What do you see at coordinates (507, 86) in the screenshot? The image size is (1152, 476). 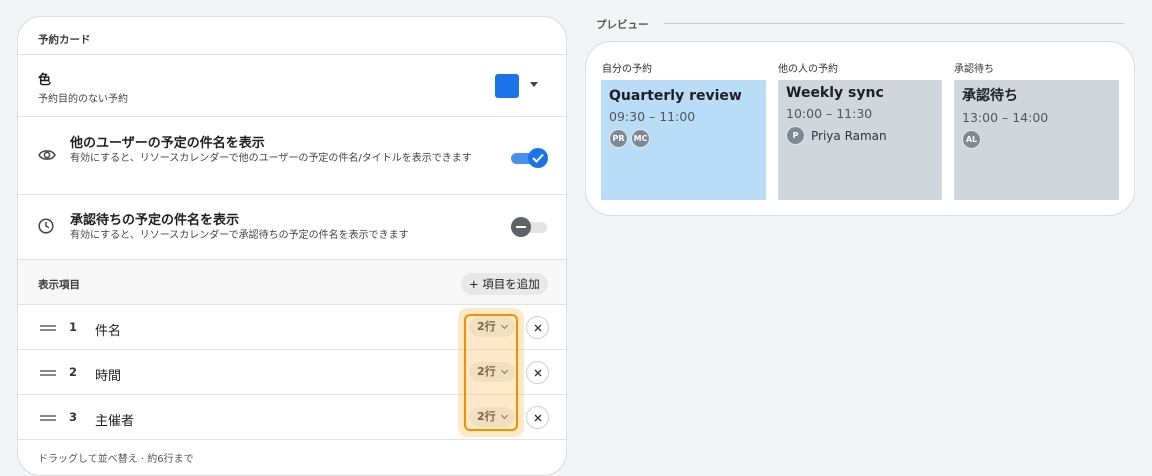 I see `color-swatch` at bounding box center [507, 86].